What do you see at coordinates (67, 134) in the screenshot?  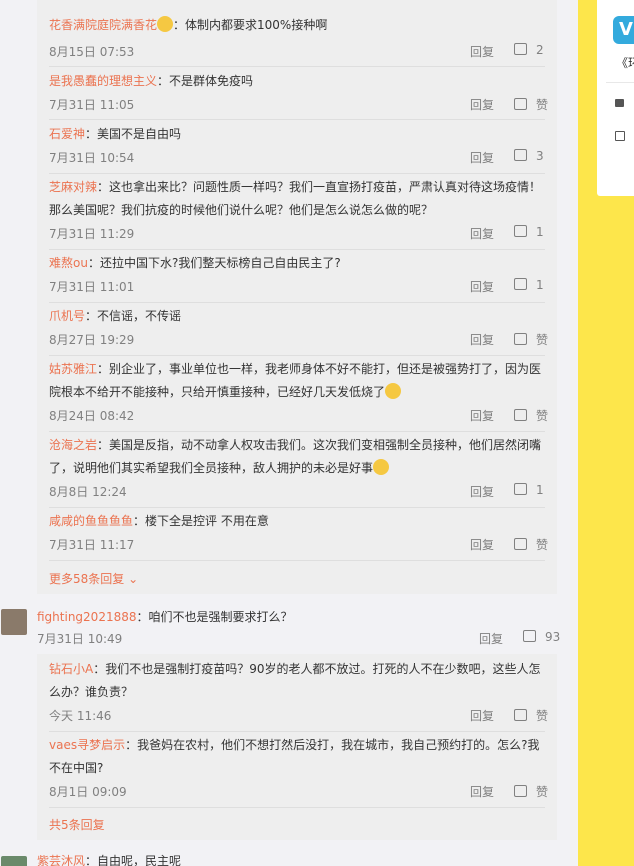 I see `reply-user: 石爱神` at bounding box center [67, 134].